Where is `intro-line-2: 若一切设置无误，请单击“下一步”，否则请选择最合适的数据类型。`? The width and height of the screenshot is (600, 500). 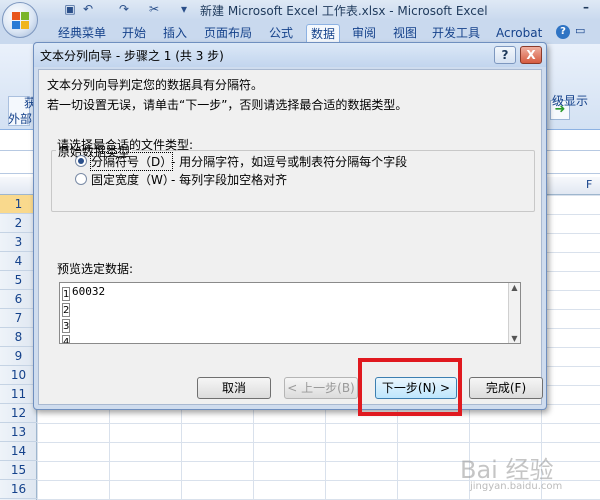 intro-line-2: 若一切设置无误，请单击“下一步”，否则请选择最合适的数据类型。 is located at coordinates (227, 105).